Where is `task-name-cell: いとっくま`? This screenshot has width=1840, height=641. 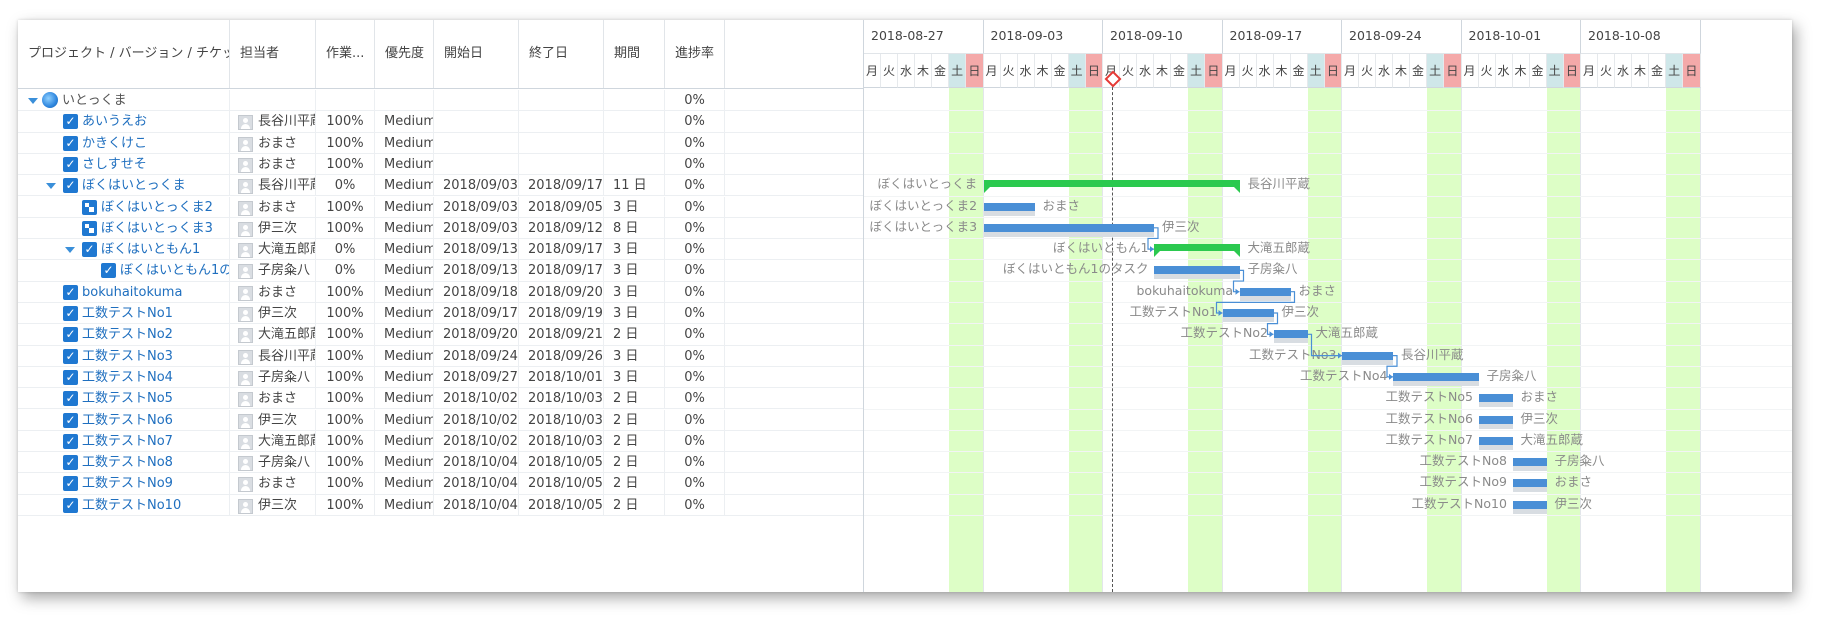
task-name-cell: いとっくま is located at coordinates (124, 101).